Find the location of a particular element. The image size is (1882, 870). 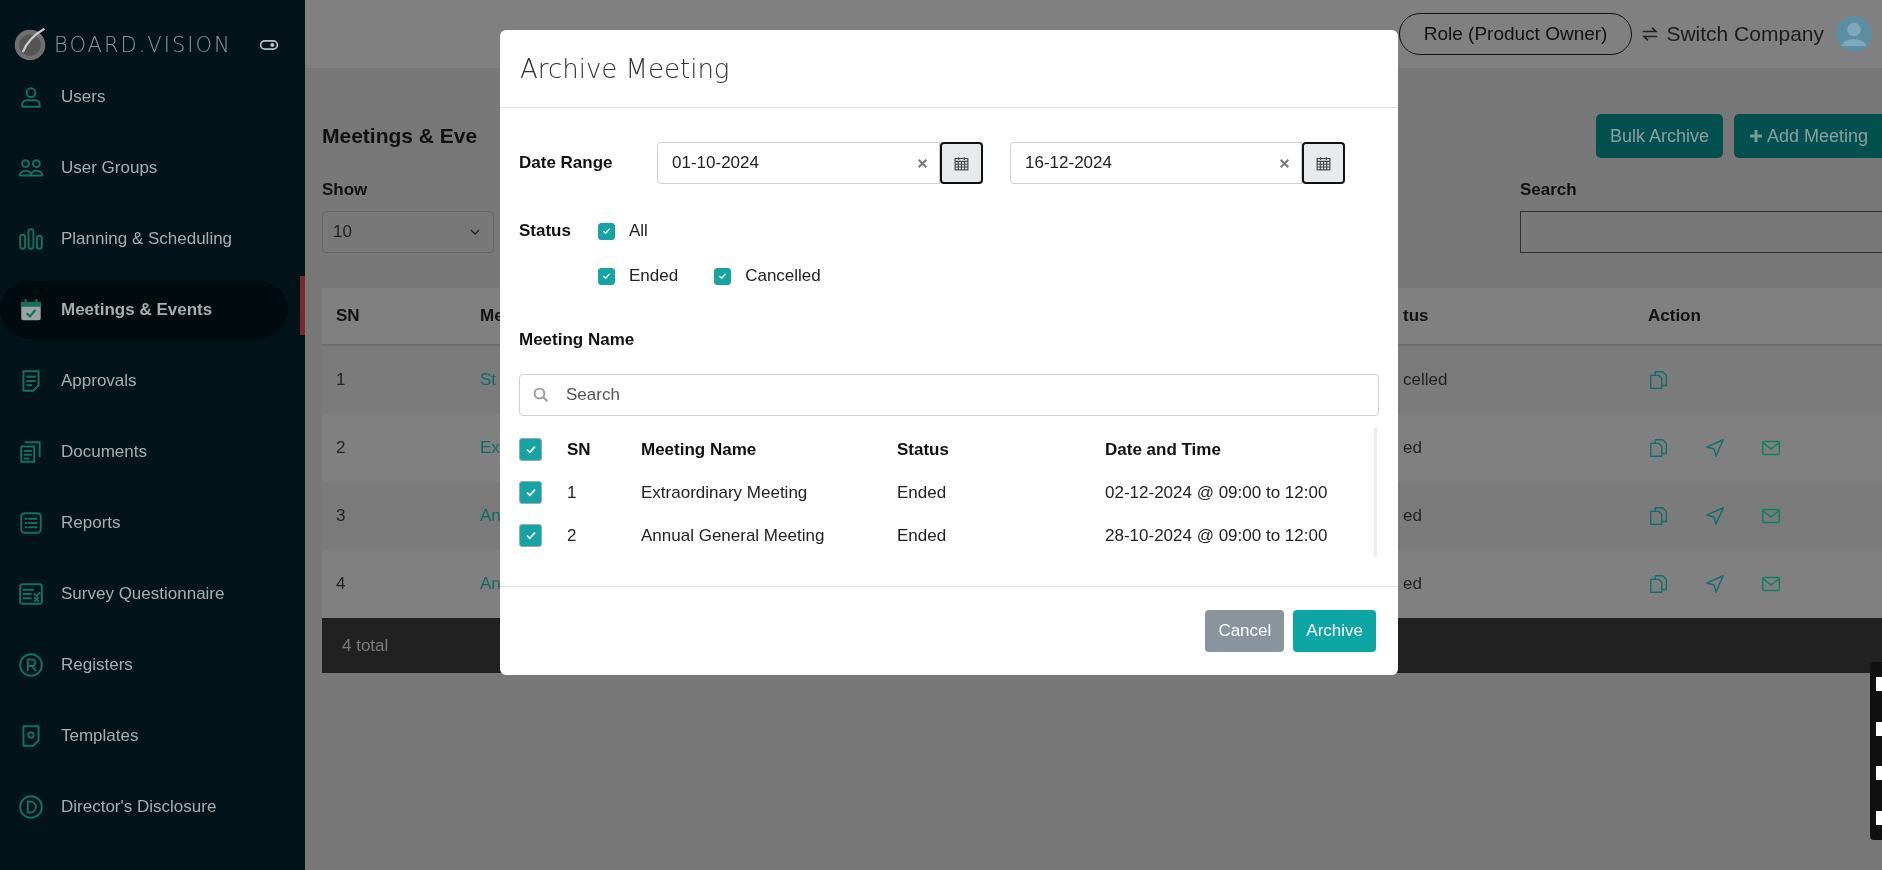

table-cell-text: 3 is located at coordinates (341, 516).